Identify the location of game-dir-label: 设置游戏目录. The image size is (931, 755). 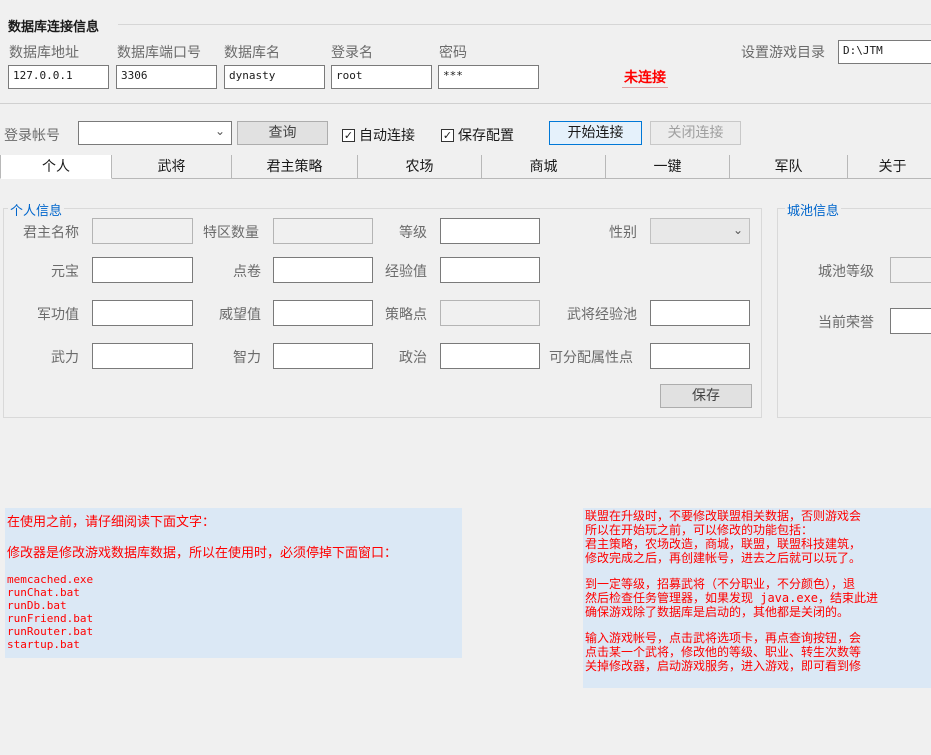
(783, 53).